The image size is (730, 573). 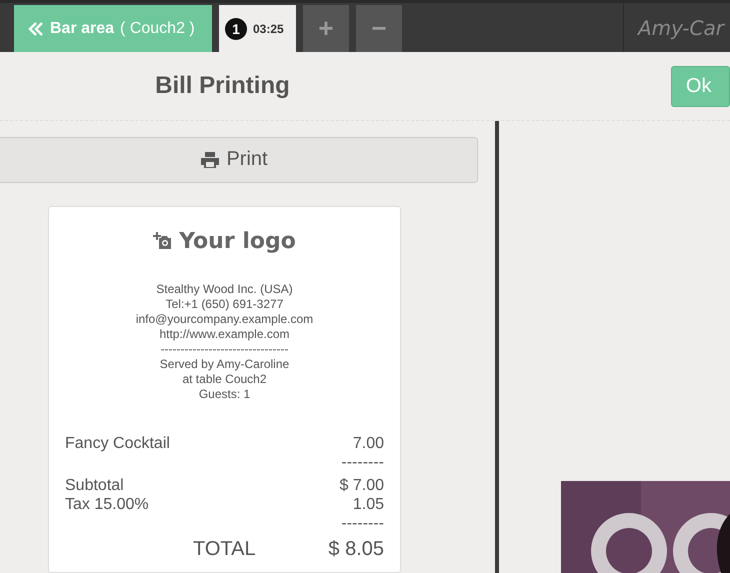 What do you see at coordinates (236, 29) in the screenshot?
I see `order-number-badge: 1` at bounding box center [236, 29].